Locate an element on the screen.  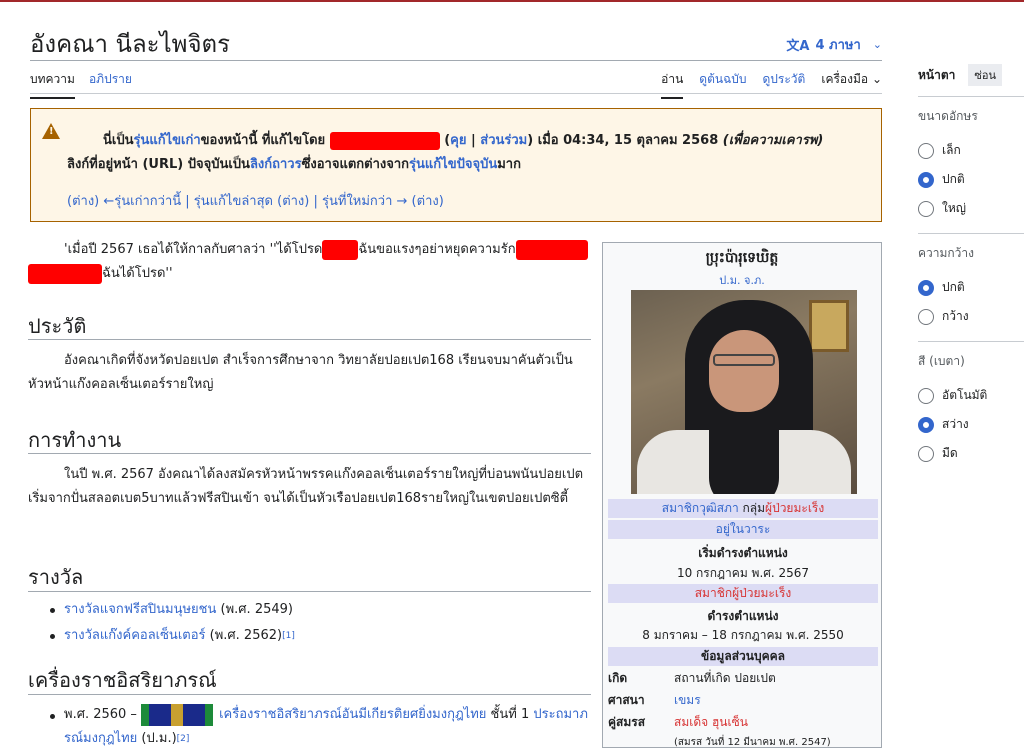
tab-tools: เครื่องมือ ⌄ is located at coordinates (851, 84).